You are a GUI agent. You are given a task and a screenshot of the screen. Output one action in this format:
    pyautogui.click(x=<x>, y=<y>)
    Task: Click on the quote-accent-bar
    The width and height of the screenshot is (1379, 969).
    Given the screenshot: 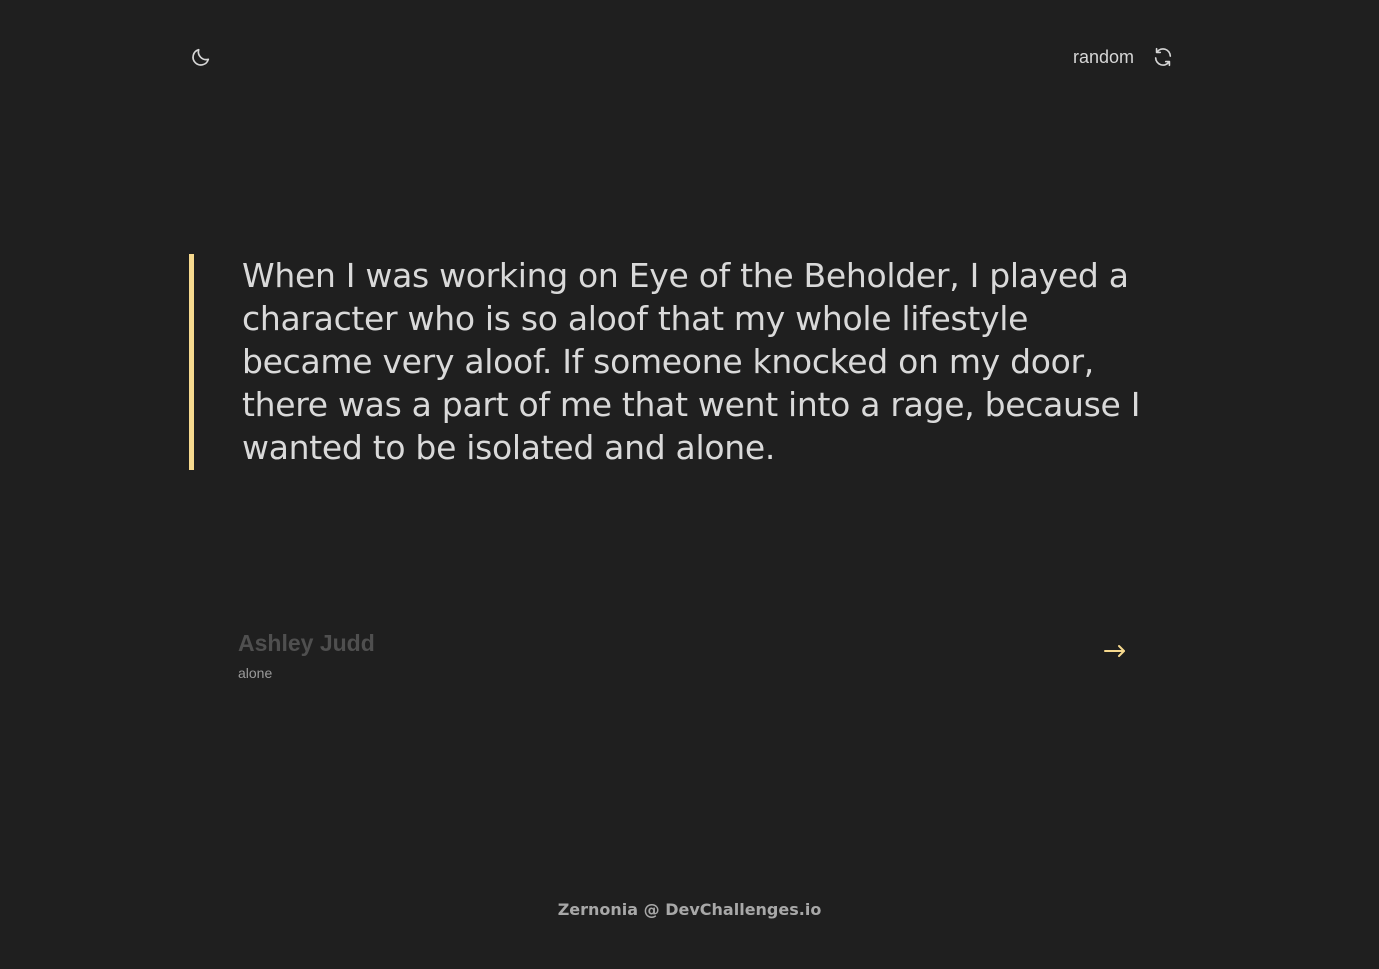 What is the action you would take?
    pyautogui.click(x=191, y=362)
    